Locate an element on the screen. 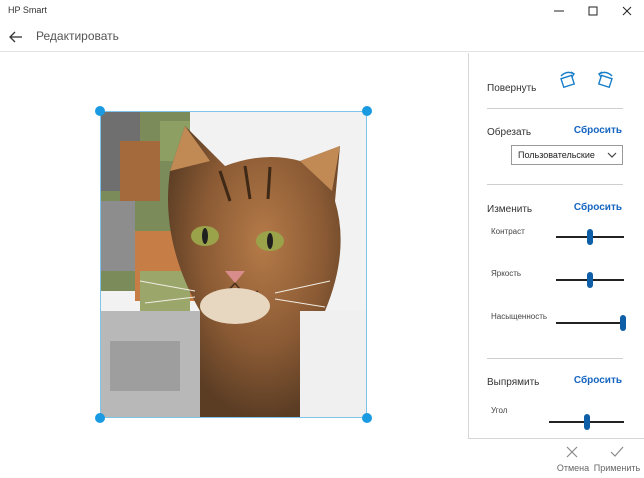  slider-track is located at coordinates (590, 323).